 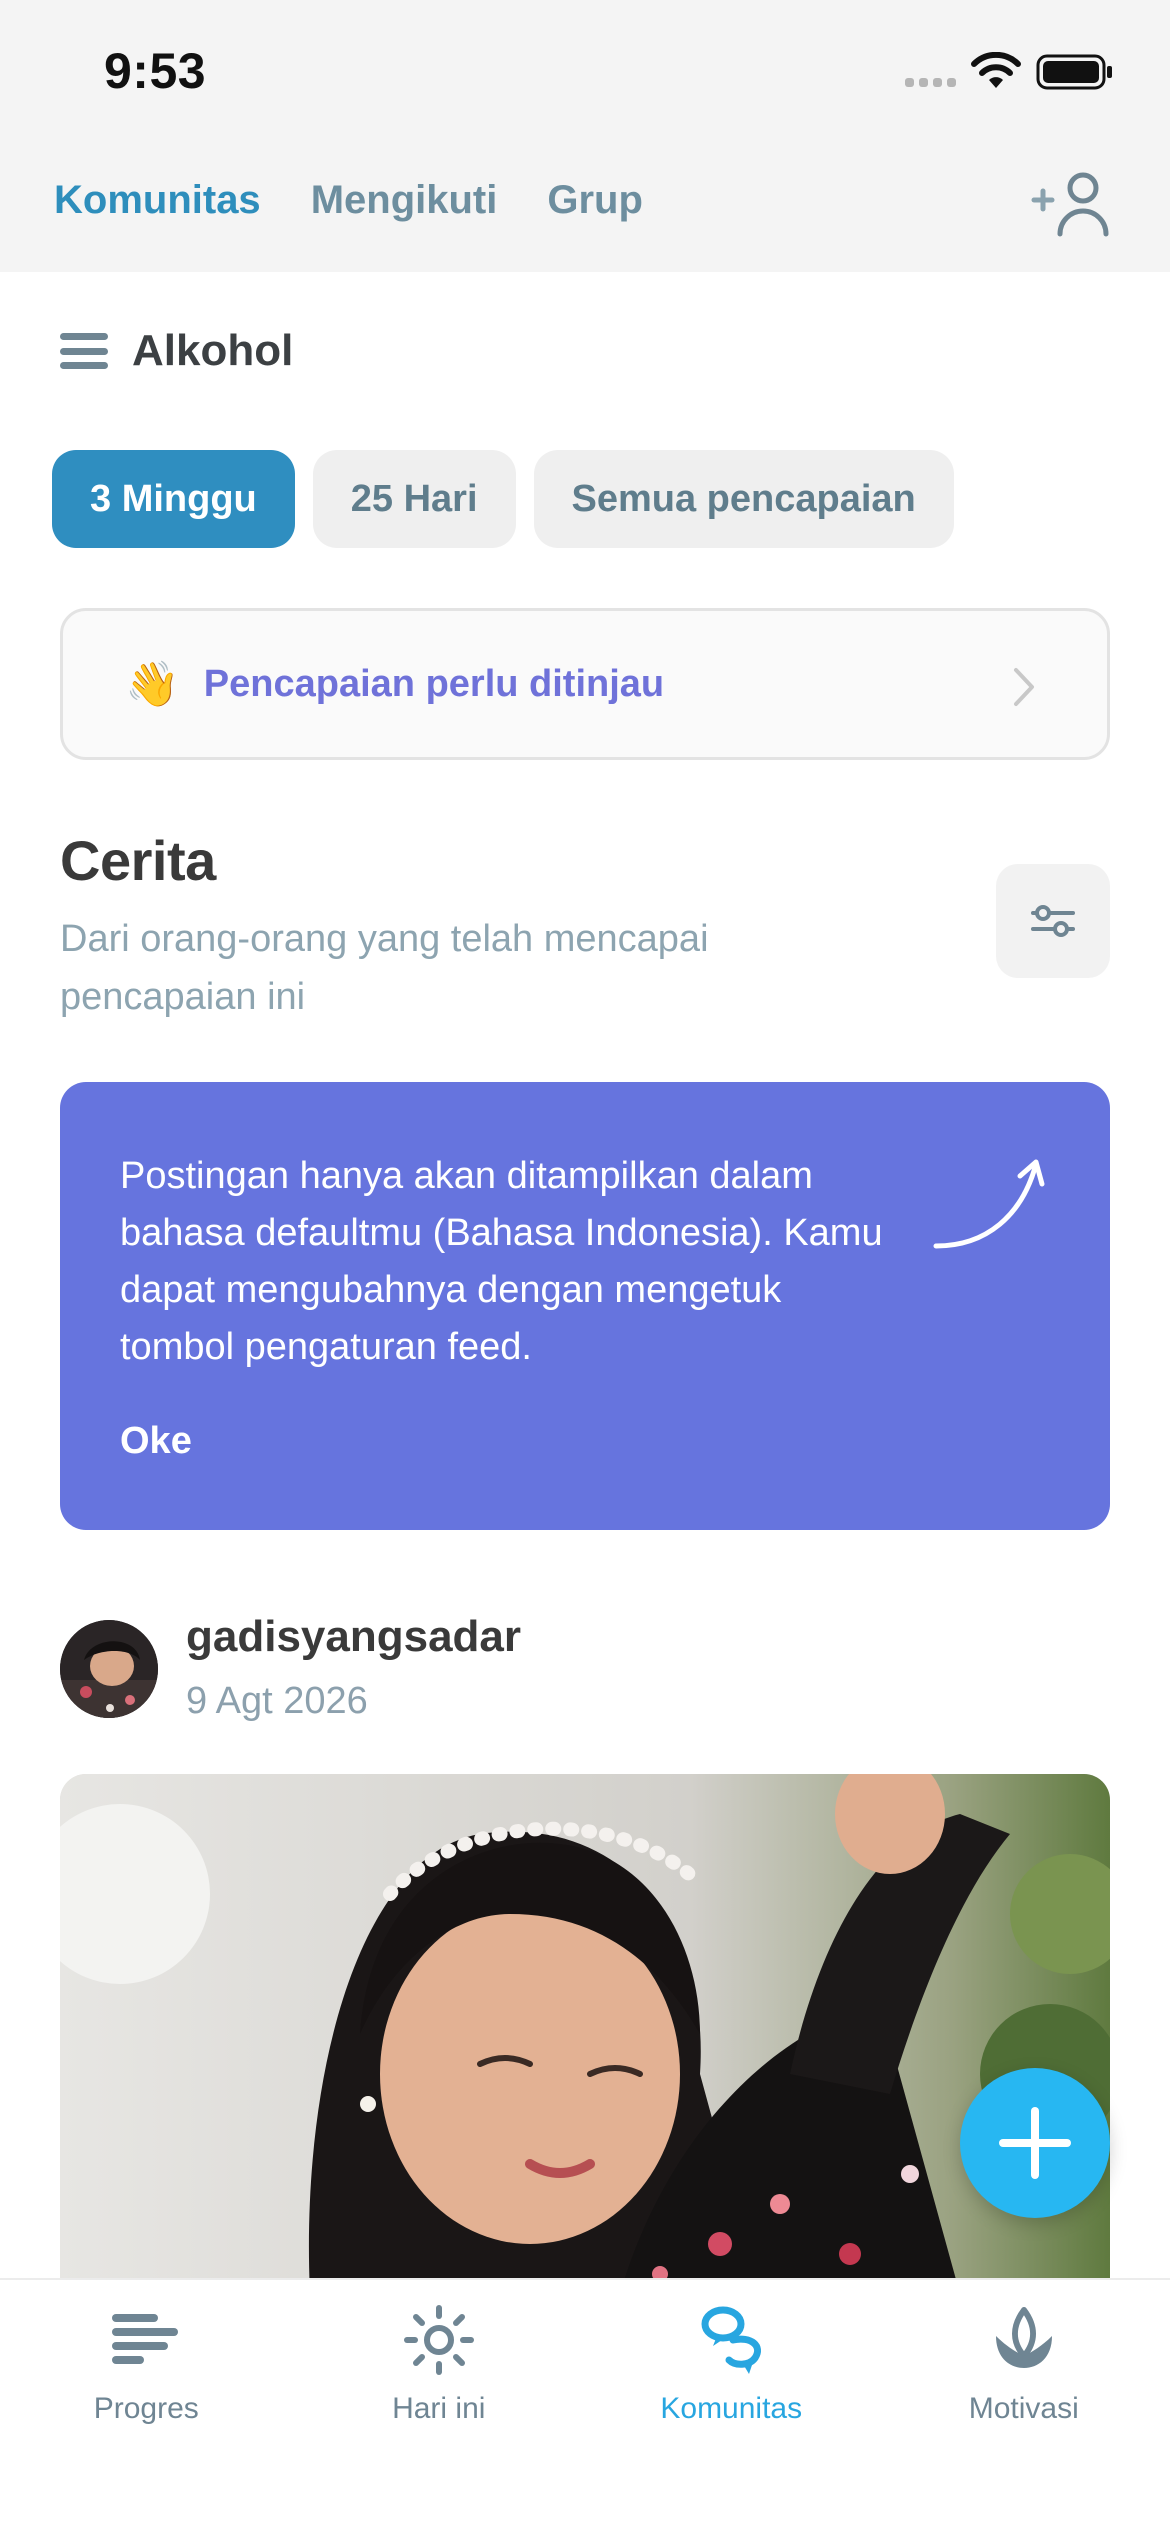 I want to click on nav-hari-ini-label: Hari ini, so click(x=439, y=2408).